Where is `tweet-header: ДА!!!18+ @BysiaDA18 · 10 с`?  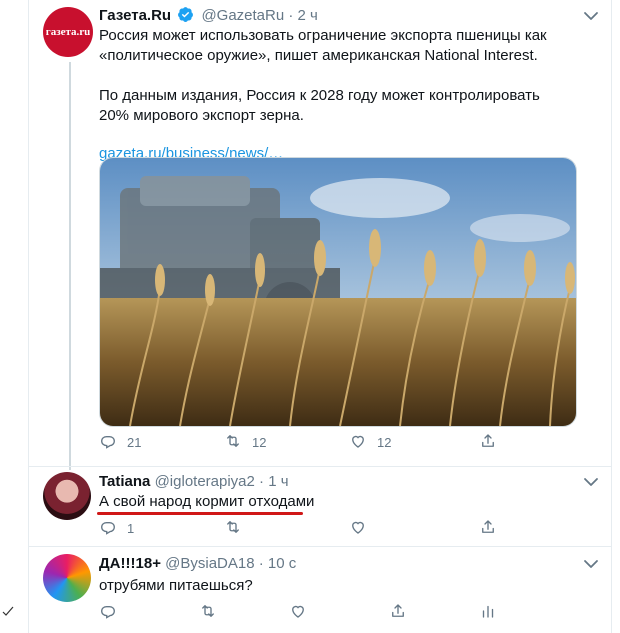
tweet-header: ДА!!!18+ @BysiaDA18 · 10 с is located at coordinates (197, 564).